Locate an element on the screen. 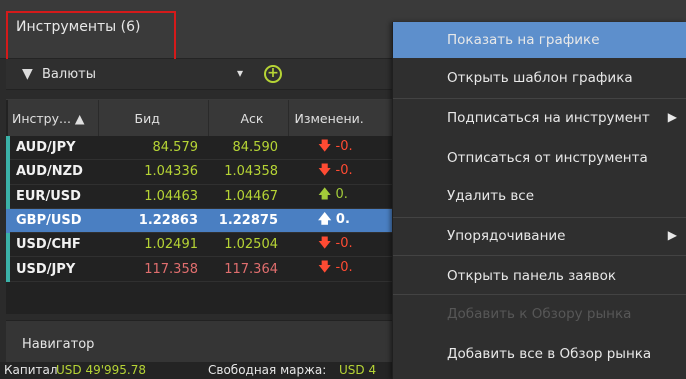 Image resolution: width=686 pixels, height=379 pixels. bid-cell: 1.04463 is located at coordinates (153, 196).